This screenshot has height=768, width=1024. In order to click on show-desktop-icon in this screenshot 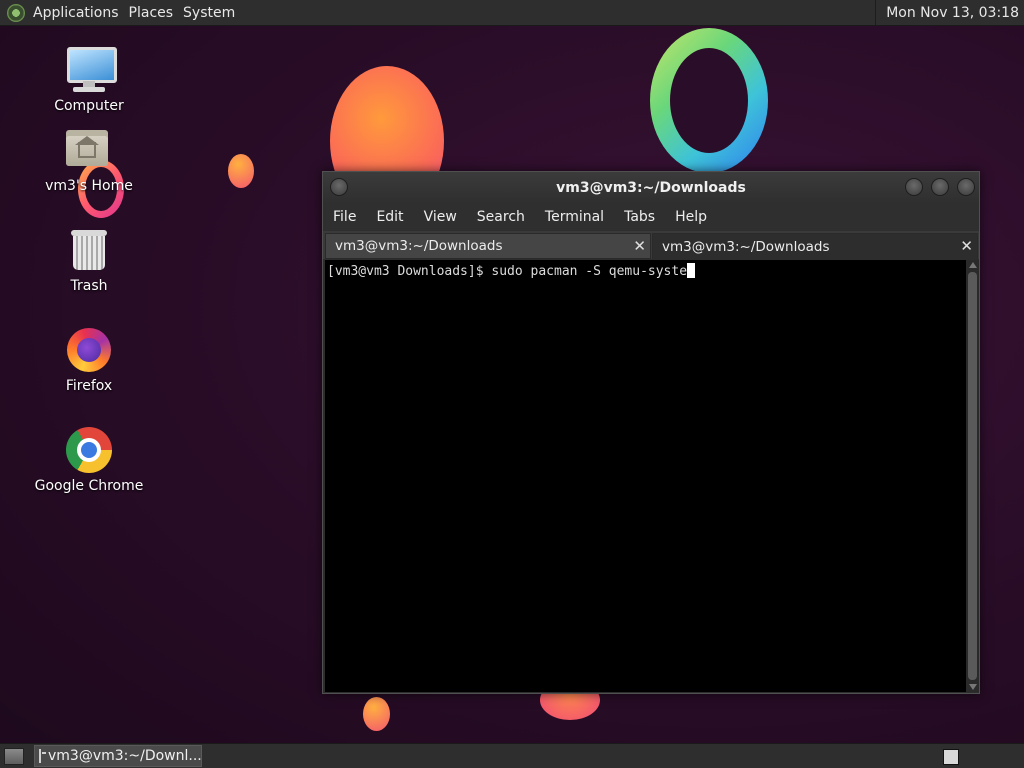, I will do `click(14, 756)`.